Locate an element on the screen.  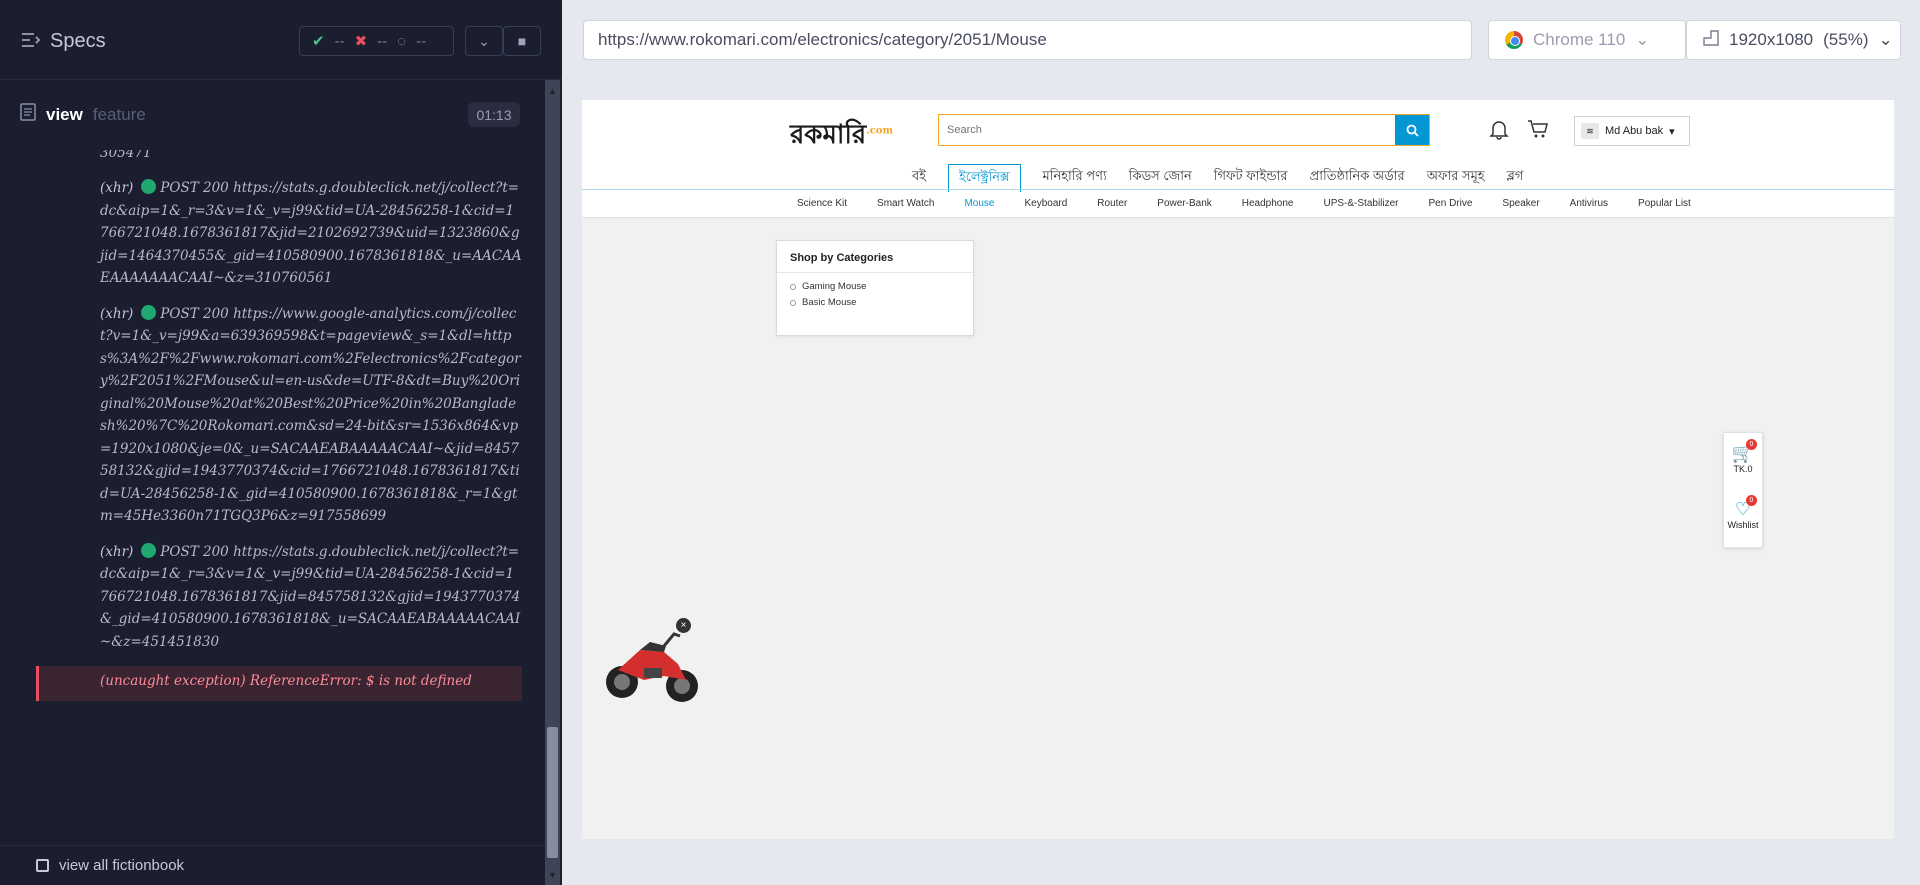
site-logo: রকমারি.com is located at coordinates (841, 136).